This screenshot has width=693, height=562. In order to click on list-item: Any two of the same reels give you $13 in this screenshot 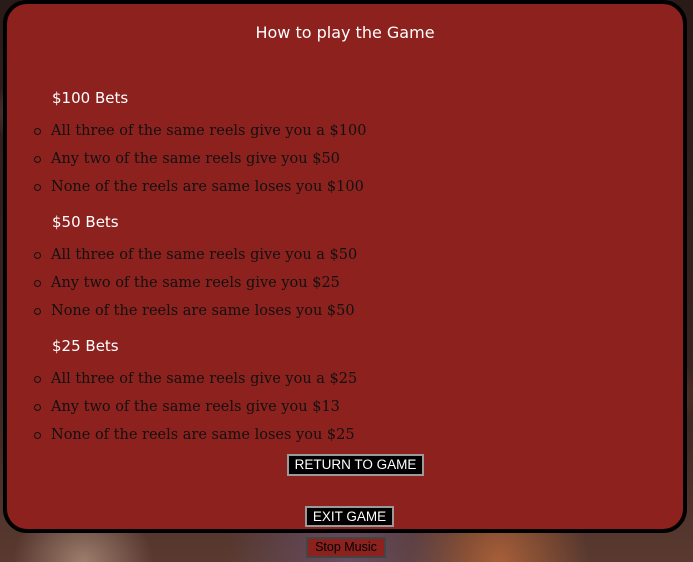, I will do `click(182, 407)`.